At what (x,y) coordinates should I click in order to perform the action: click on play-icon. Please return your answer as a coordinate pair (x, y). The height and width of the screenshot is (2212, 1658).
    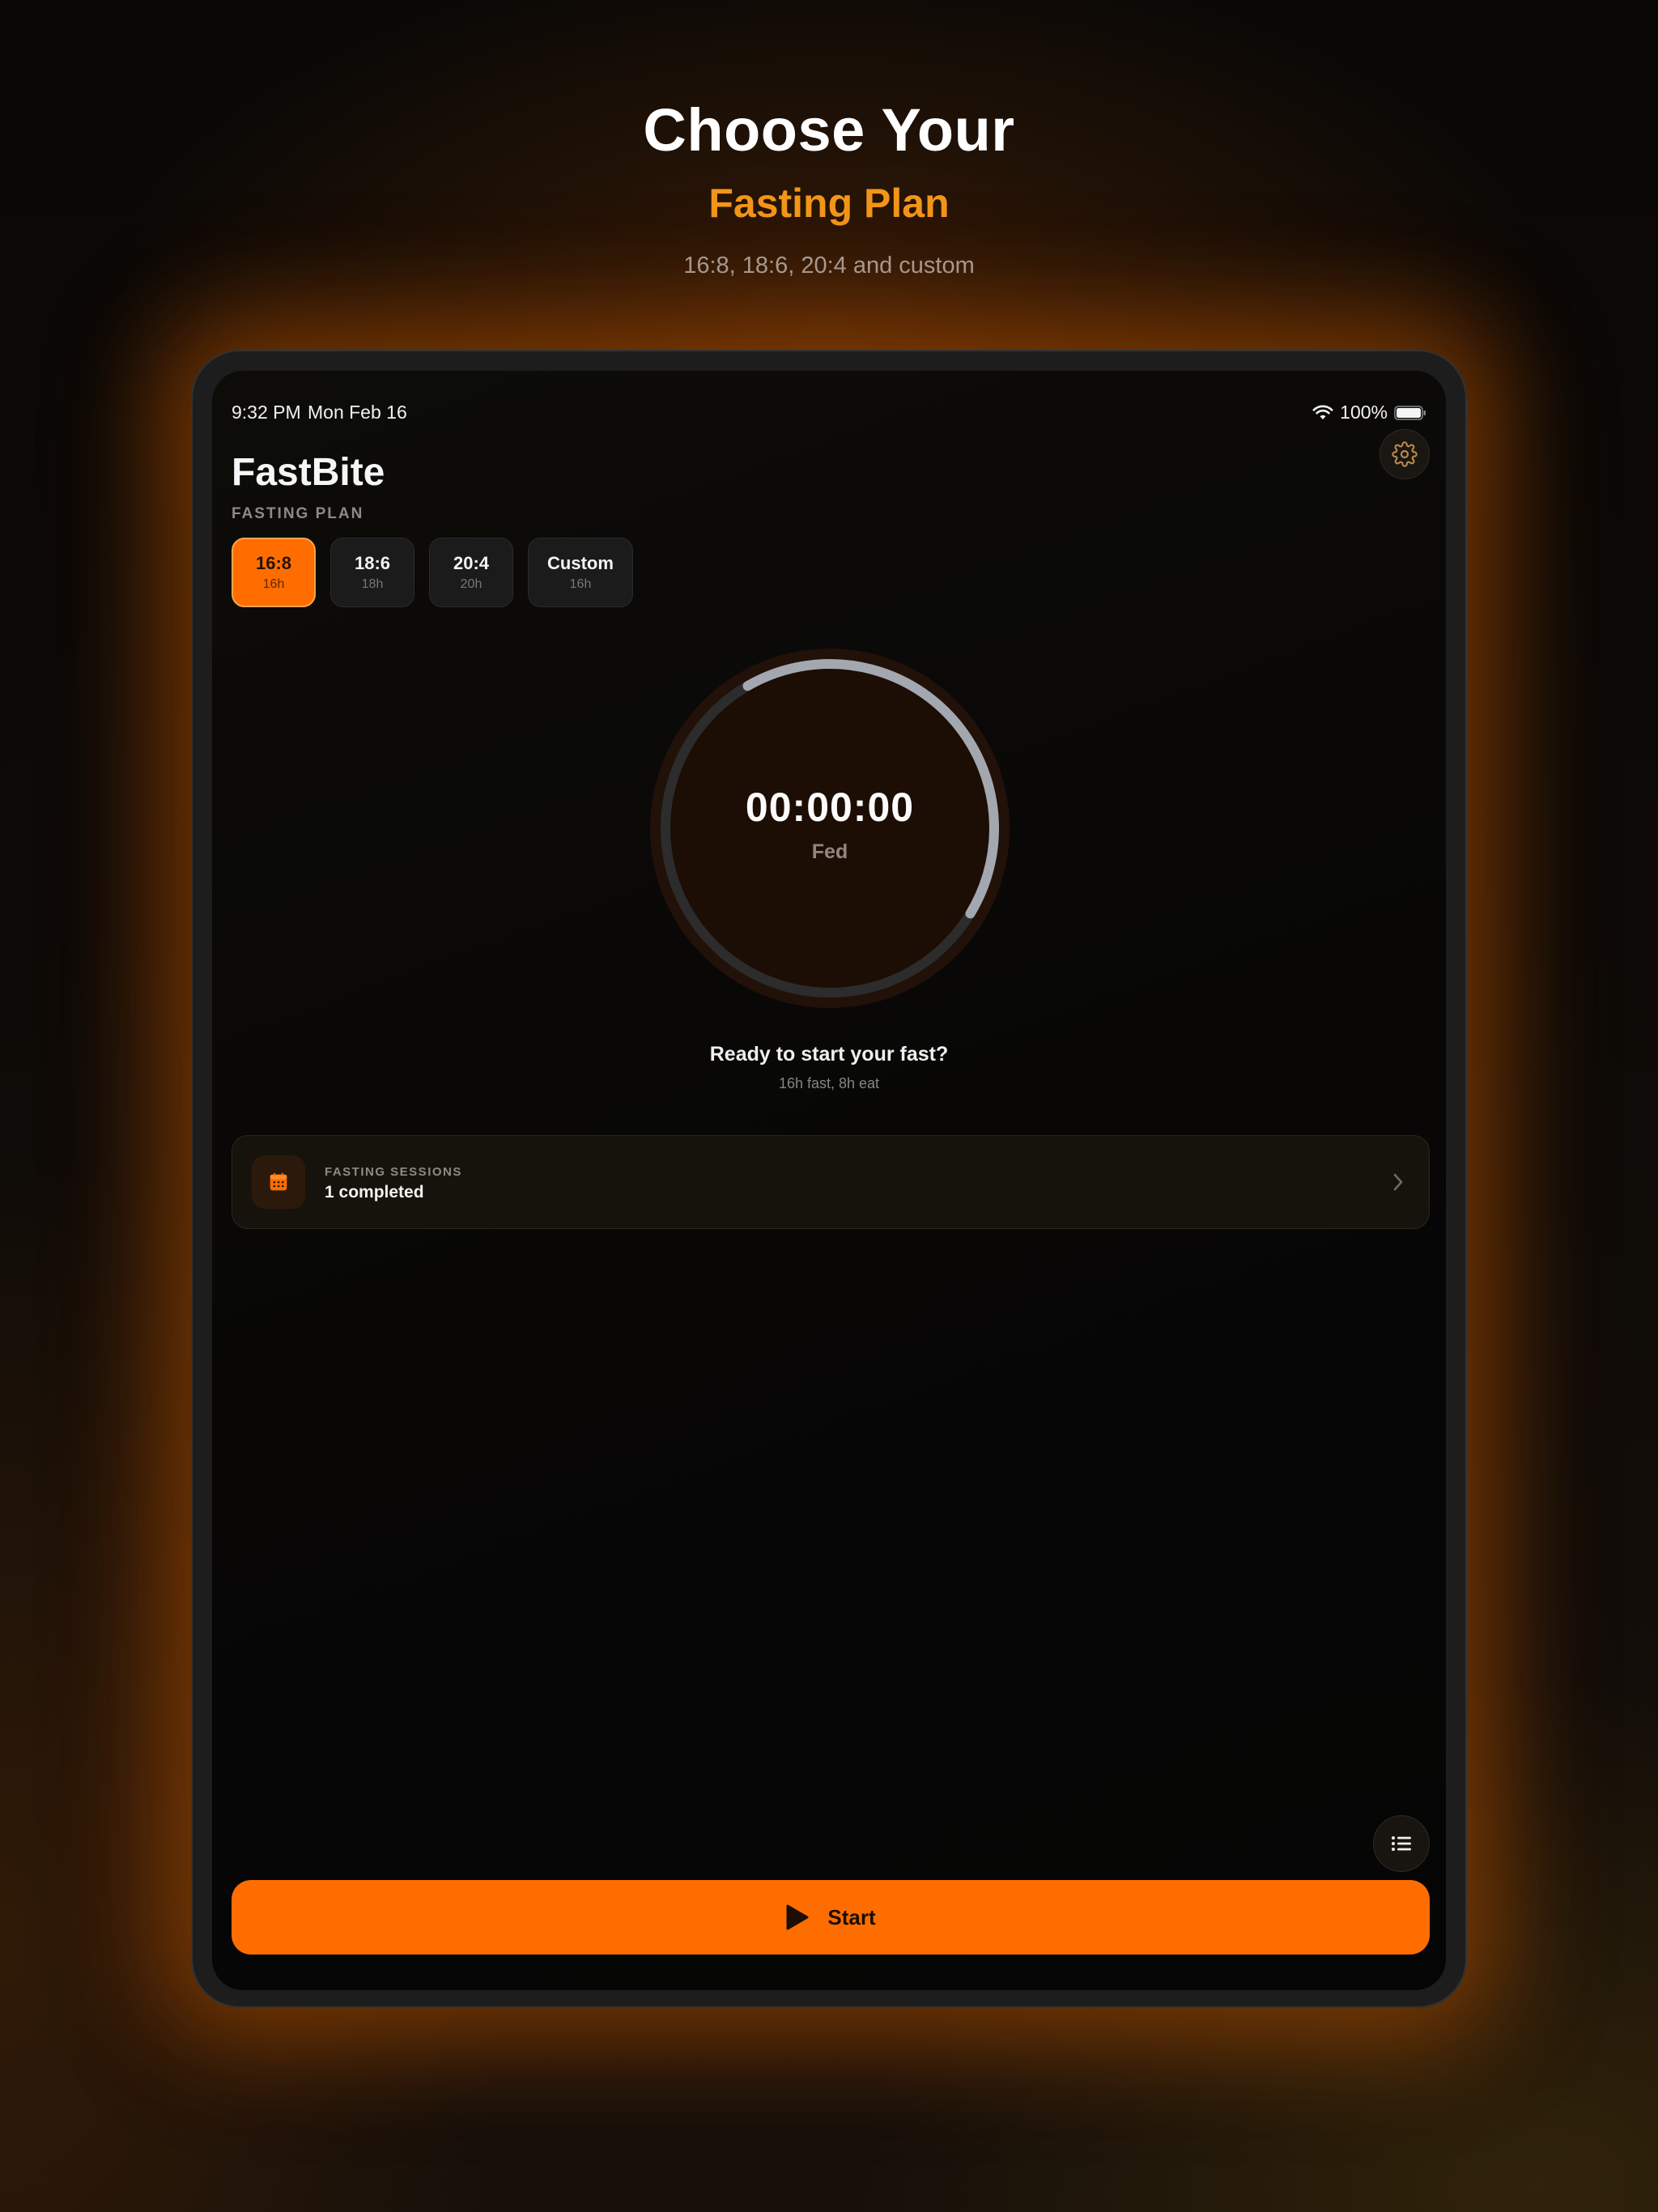
    Looking at the image, I should click on (797, 1917).